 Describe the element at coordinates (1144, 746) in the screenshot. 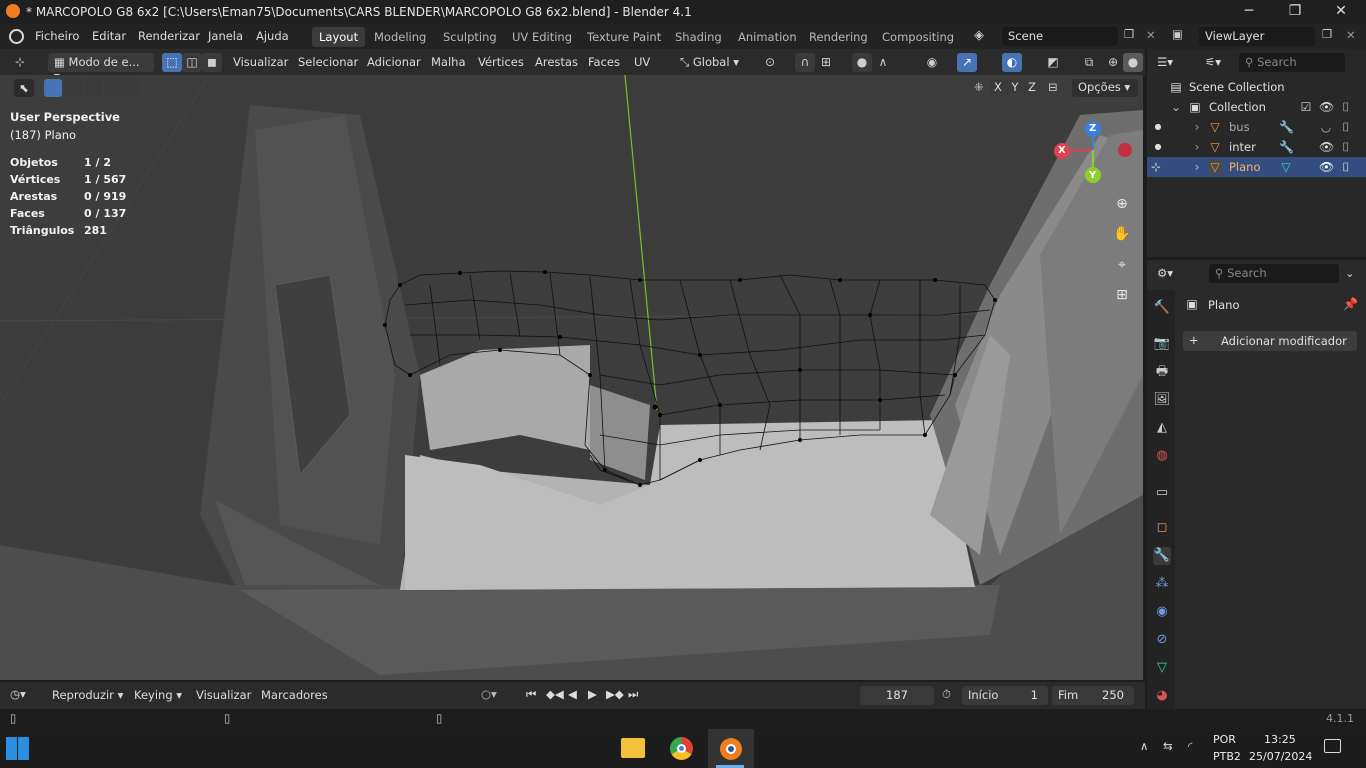

I see `chevron-up-icon: ∧` at that location.